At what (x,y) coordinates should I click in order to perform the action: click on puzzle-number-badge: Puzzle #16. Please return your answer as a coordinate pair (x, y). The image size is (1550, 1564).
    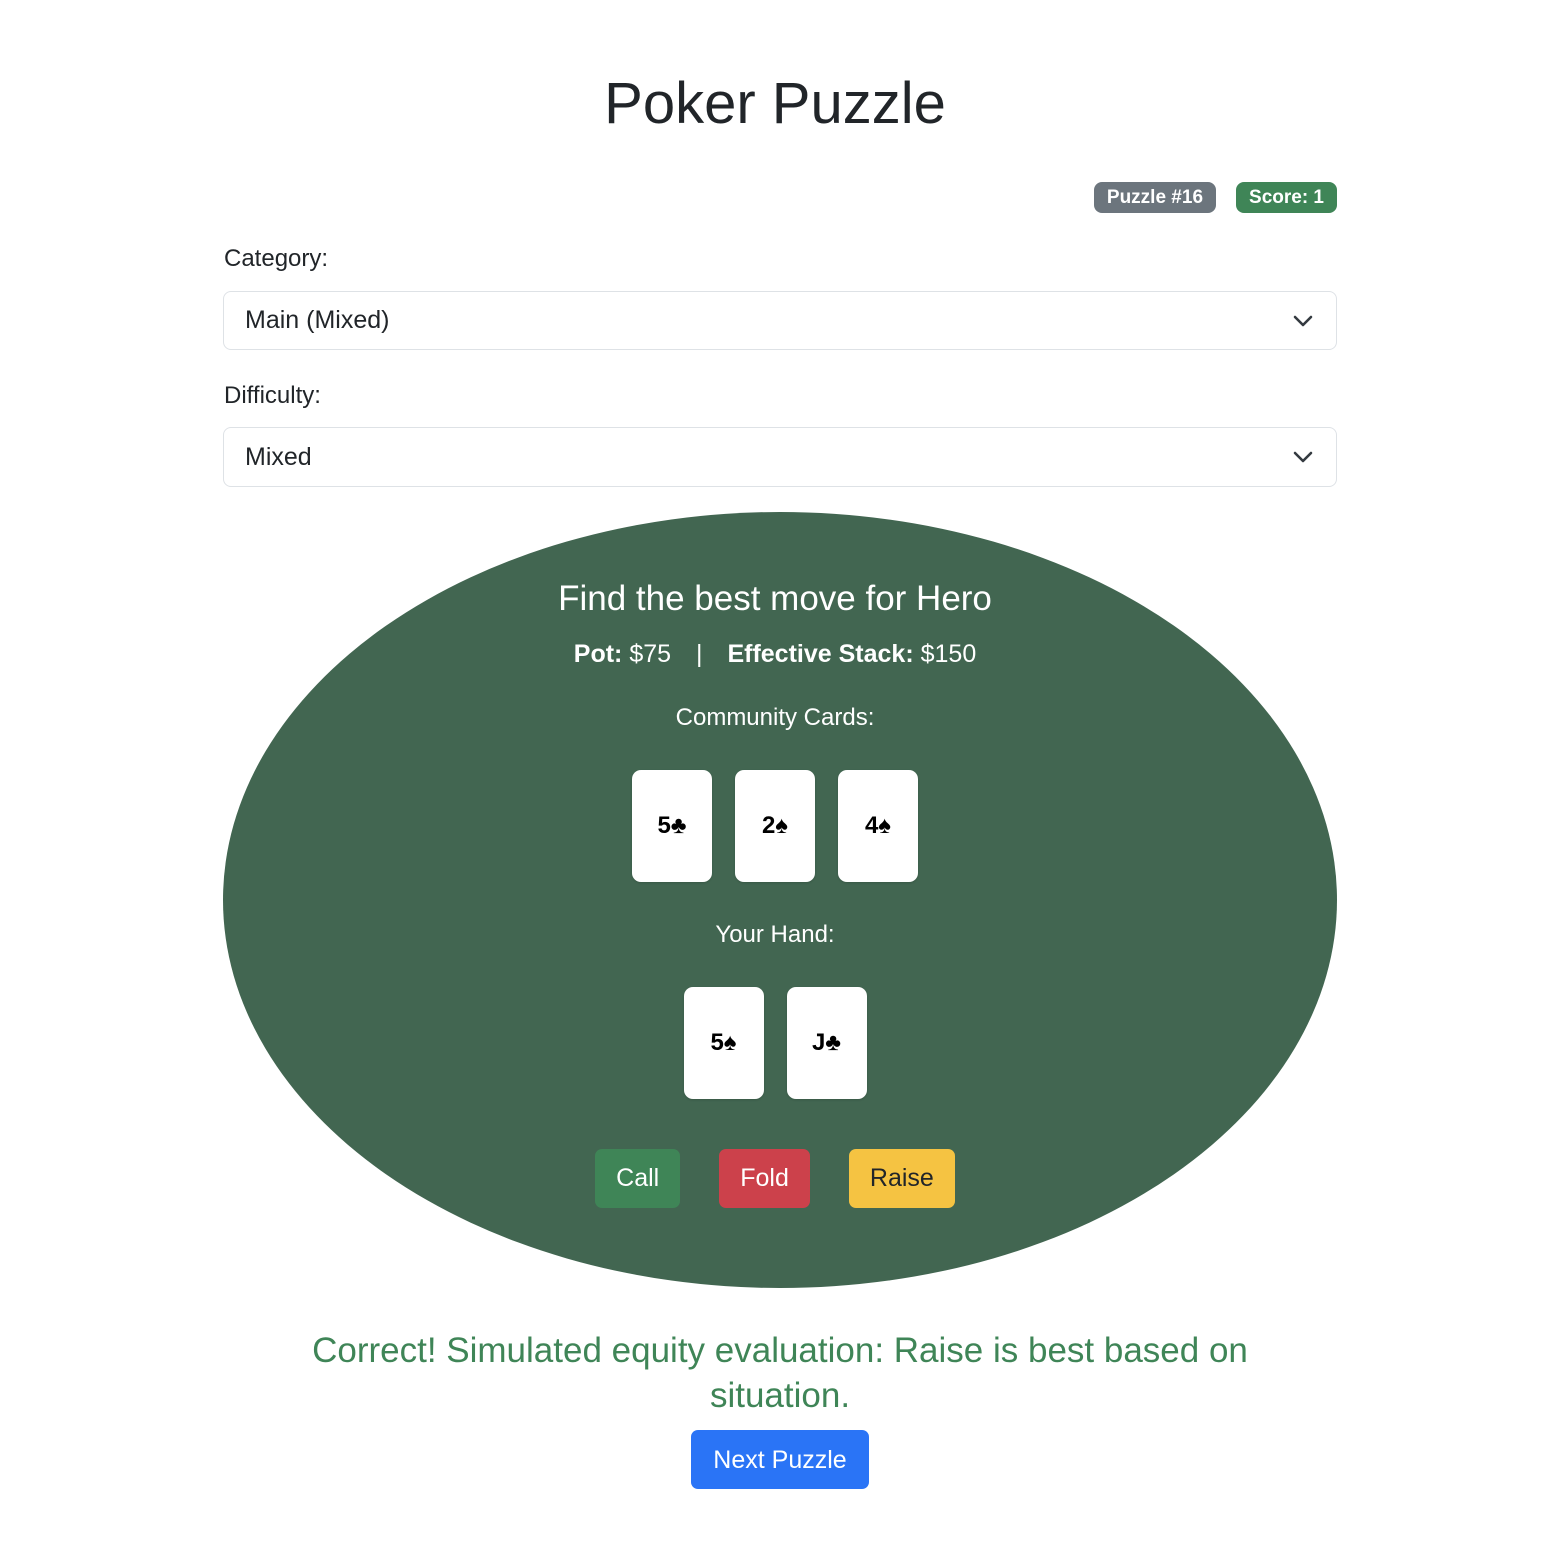
    Looking at the image, I should click on (1155, 197).